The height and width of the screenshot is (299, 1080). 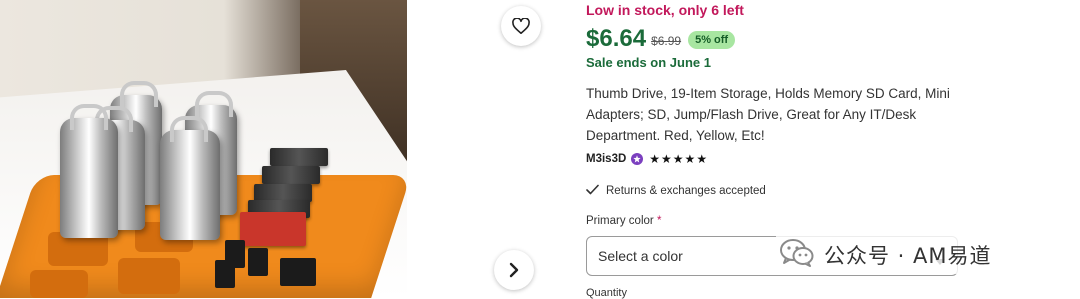 What do you see at coordinates (606, 293) in the screenshot?
I see `quantity-label: Quantity` at bounding box center [606, 293].